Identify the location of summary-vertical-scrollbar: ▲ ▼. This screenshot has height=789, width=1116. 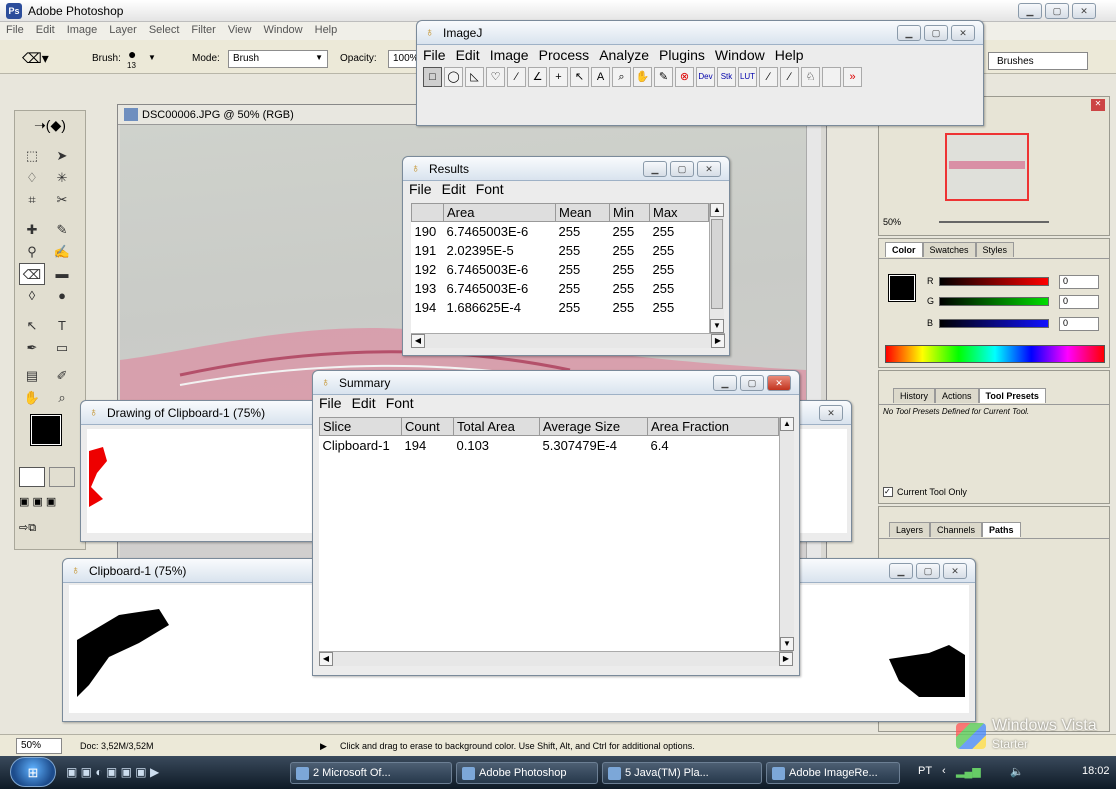
(786, 534).